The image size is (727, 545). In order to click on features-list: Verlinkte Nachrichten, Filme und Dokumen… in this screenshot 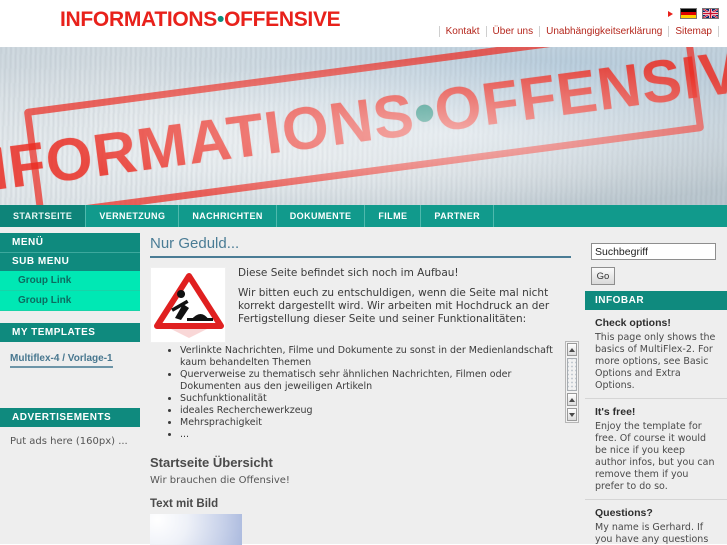, I will do `click(360, 393)`.